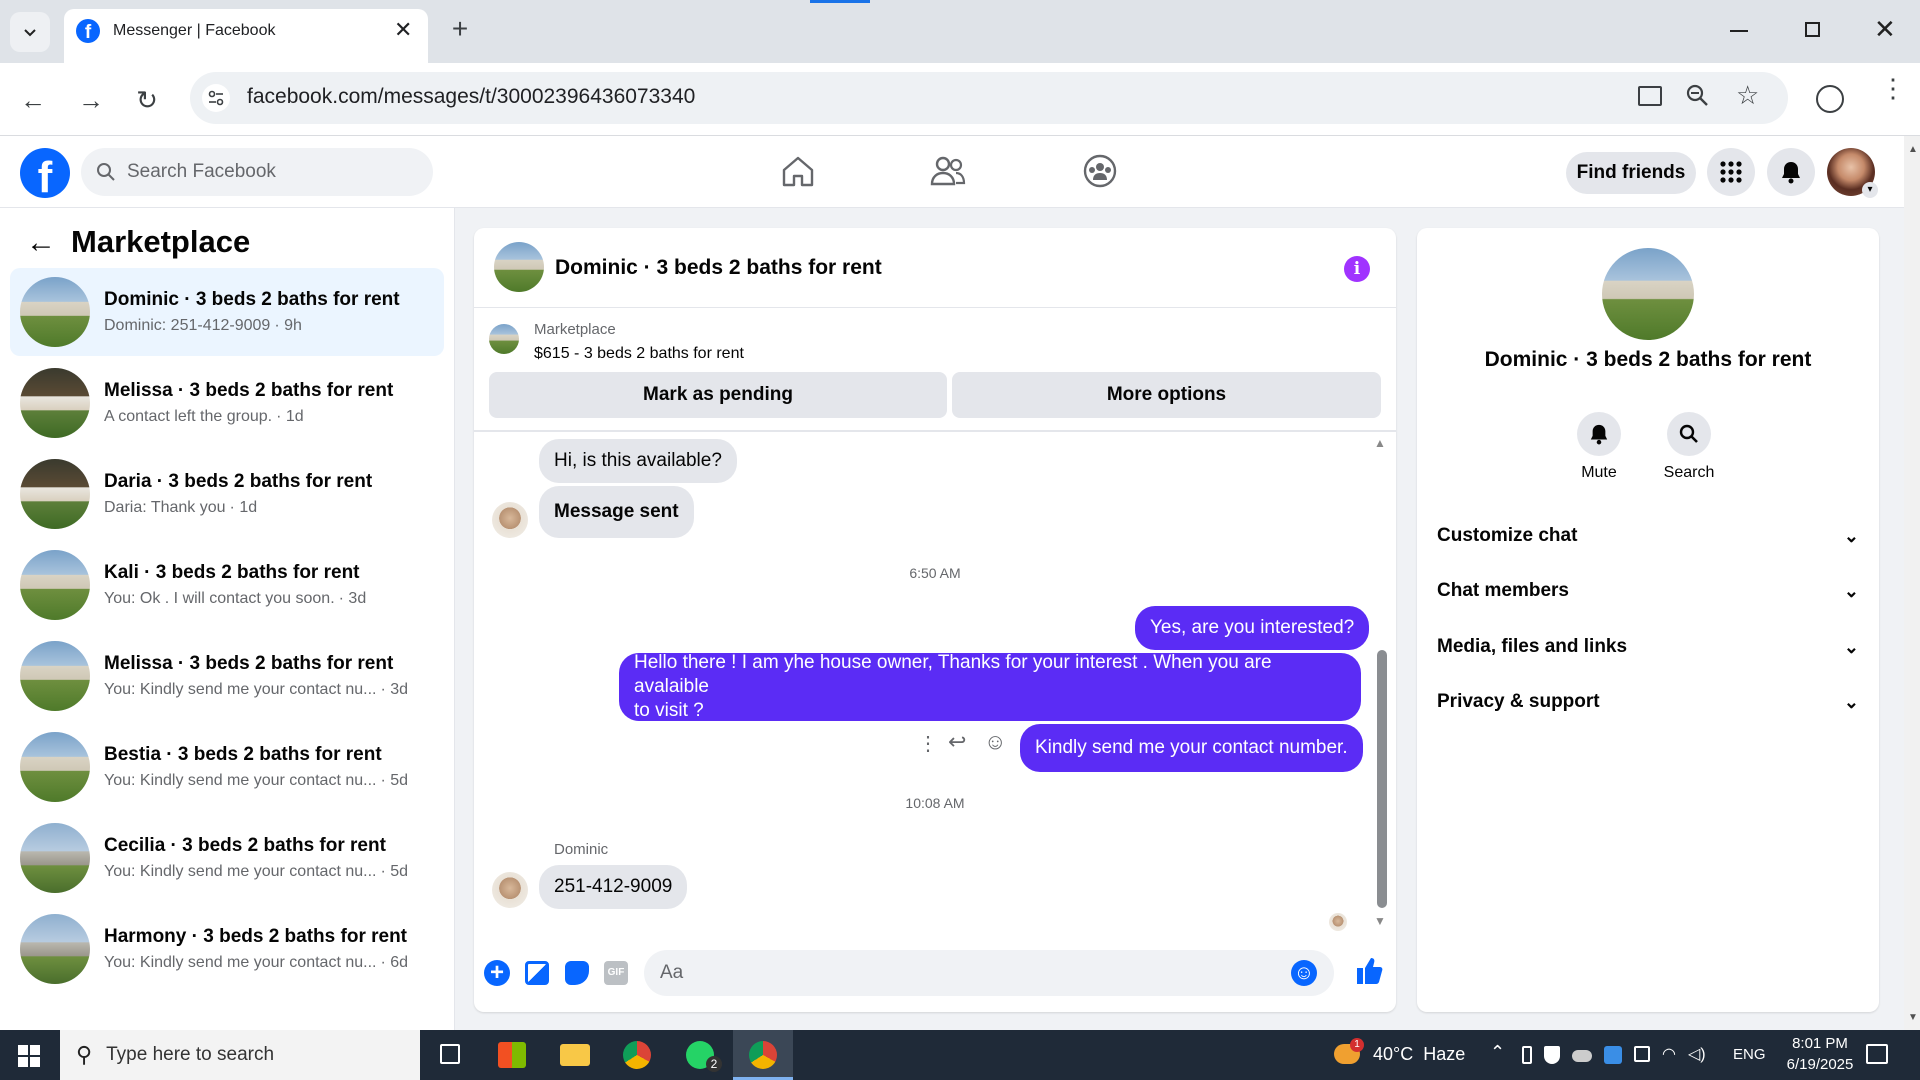 The width and height of the screenshot is (1920, 1080). Describe the element at coordinates (616, 512) in the screenshot. I see `incoming-message: Message sent` at that location.